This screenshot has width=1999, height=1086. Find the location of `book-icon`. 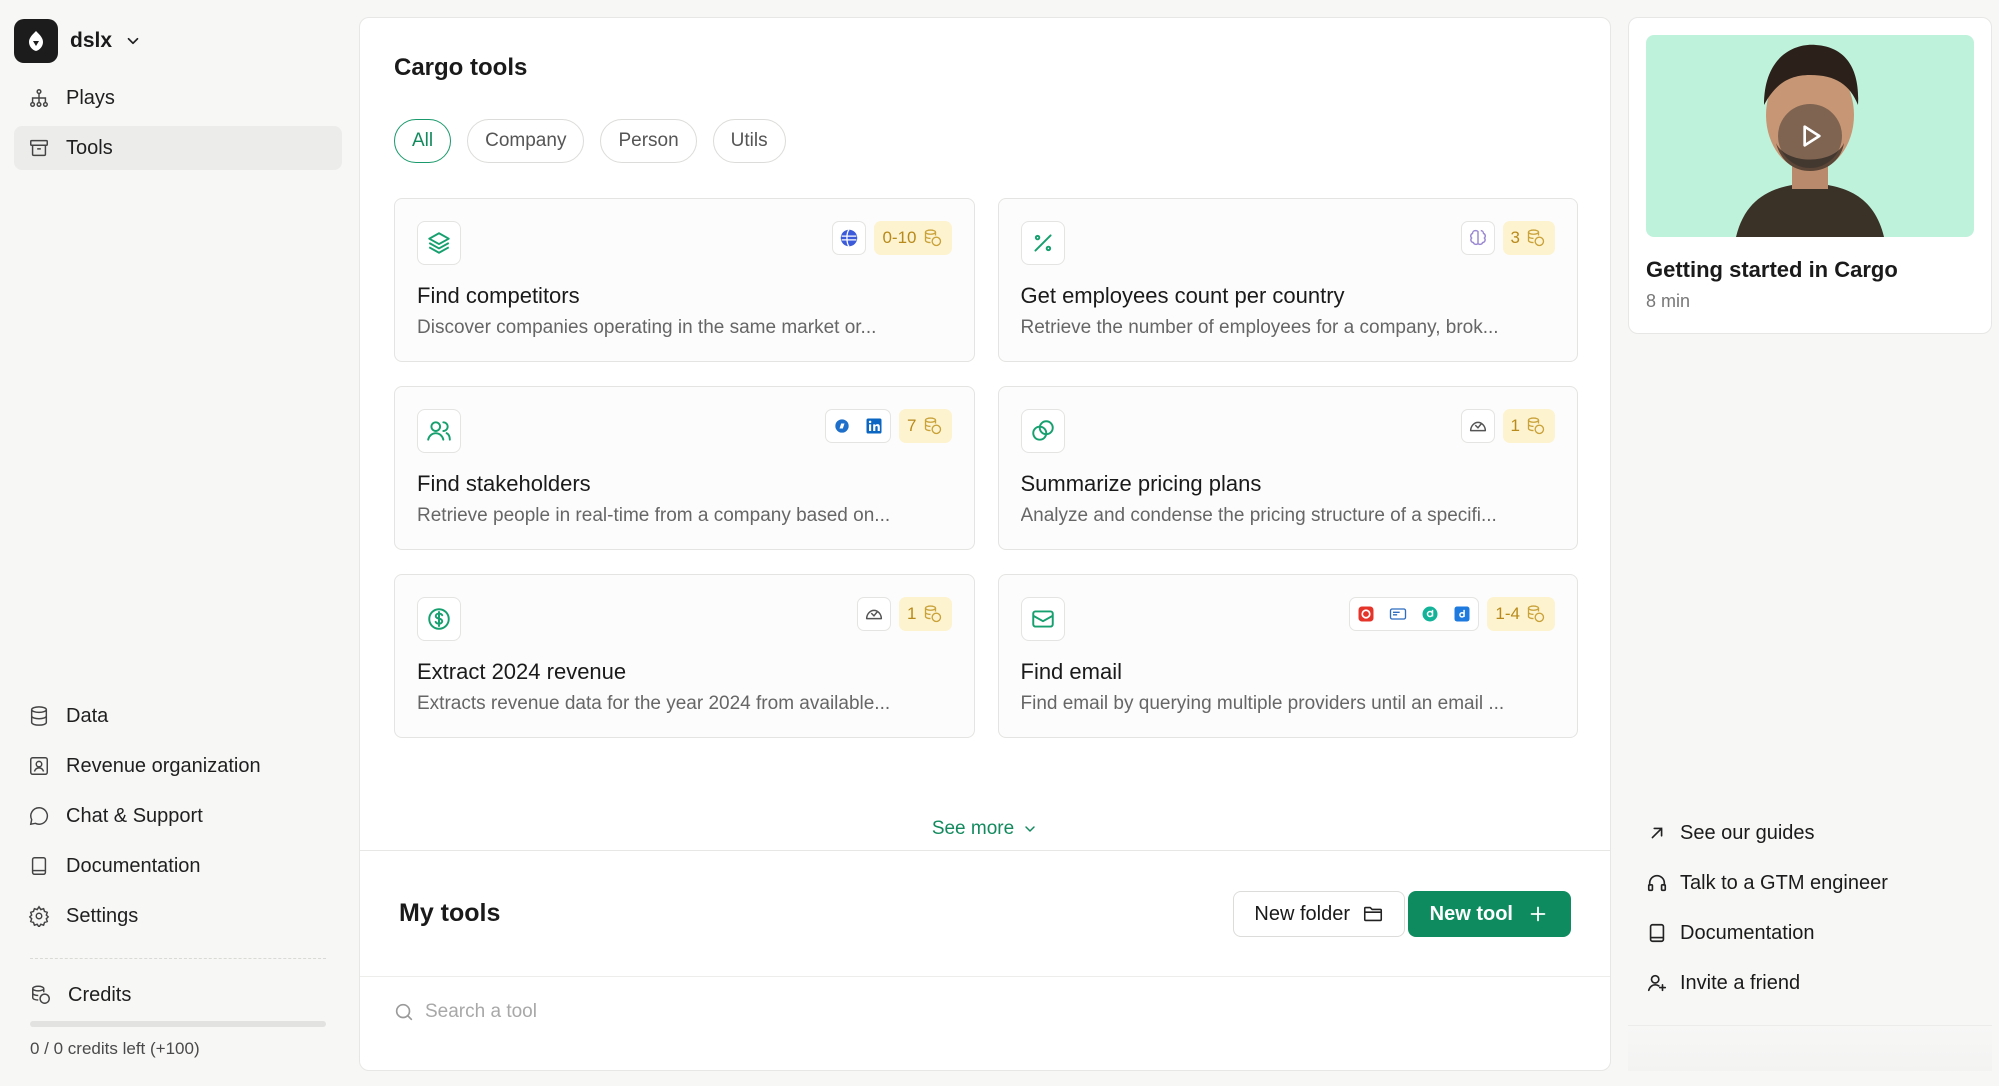

book-icon is located at coordinates (1657, 933).